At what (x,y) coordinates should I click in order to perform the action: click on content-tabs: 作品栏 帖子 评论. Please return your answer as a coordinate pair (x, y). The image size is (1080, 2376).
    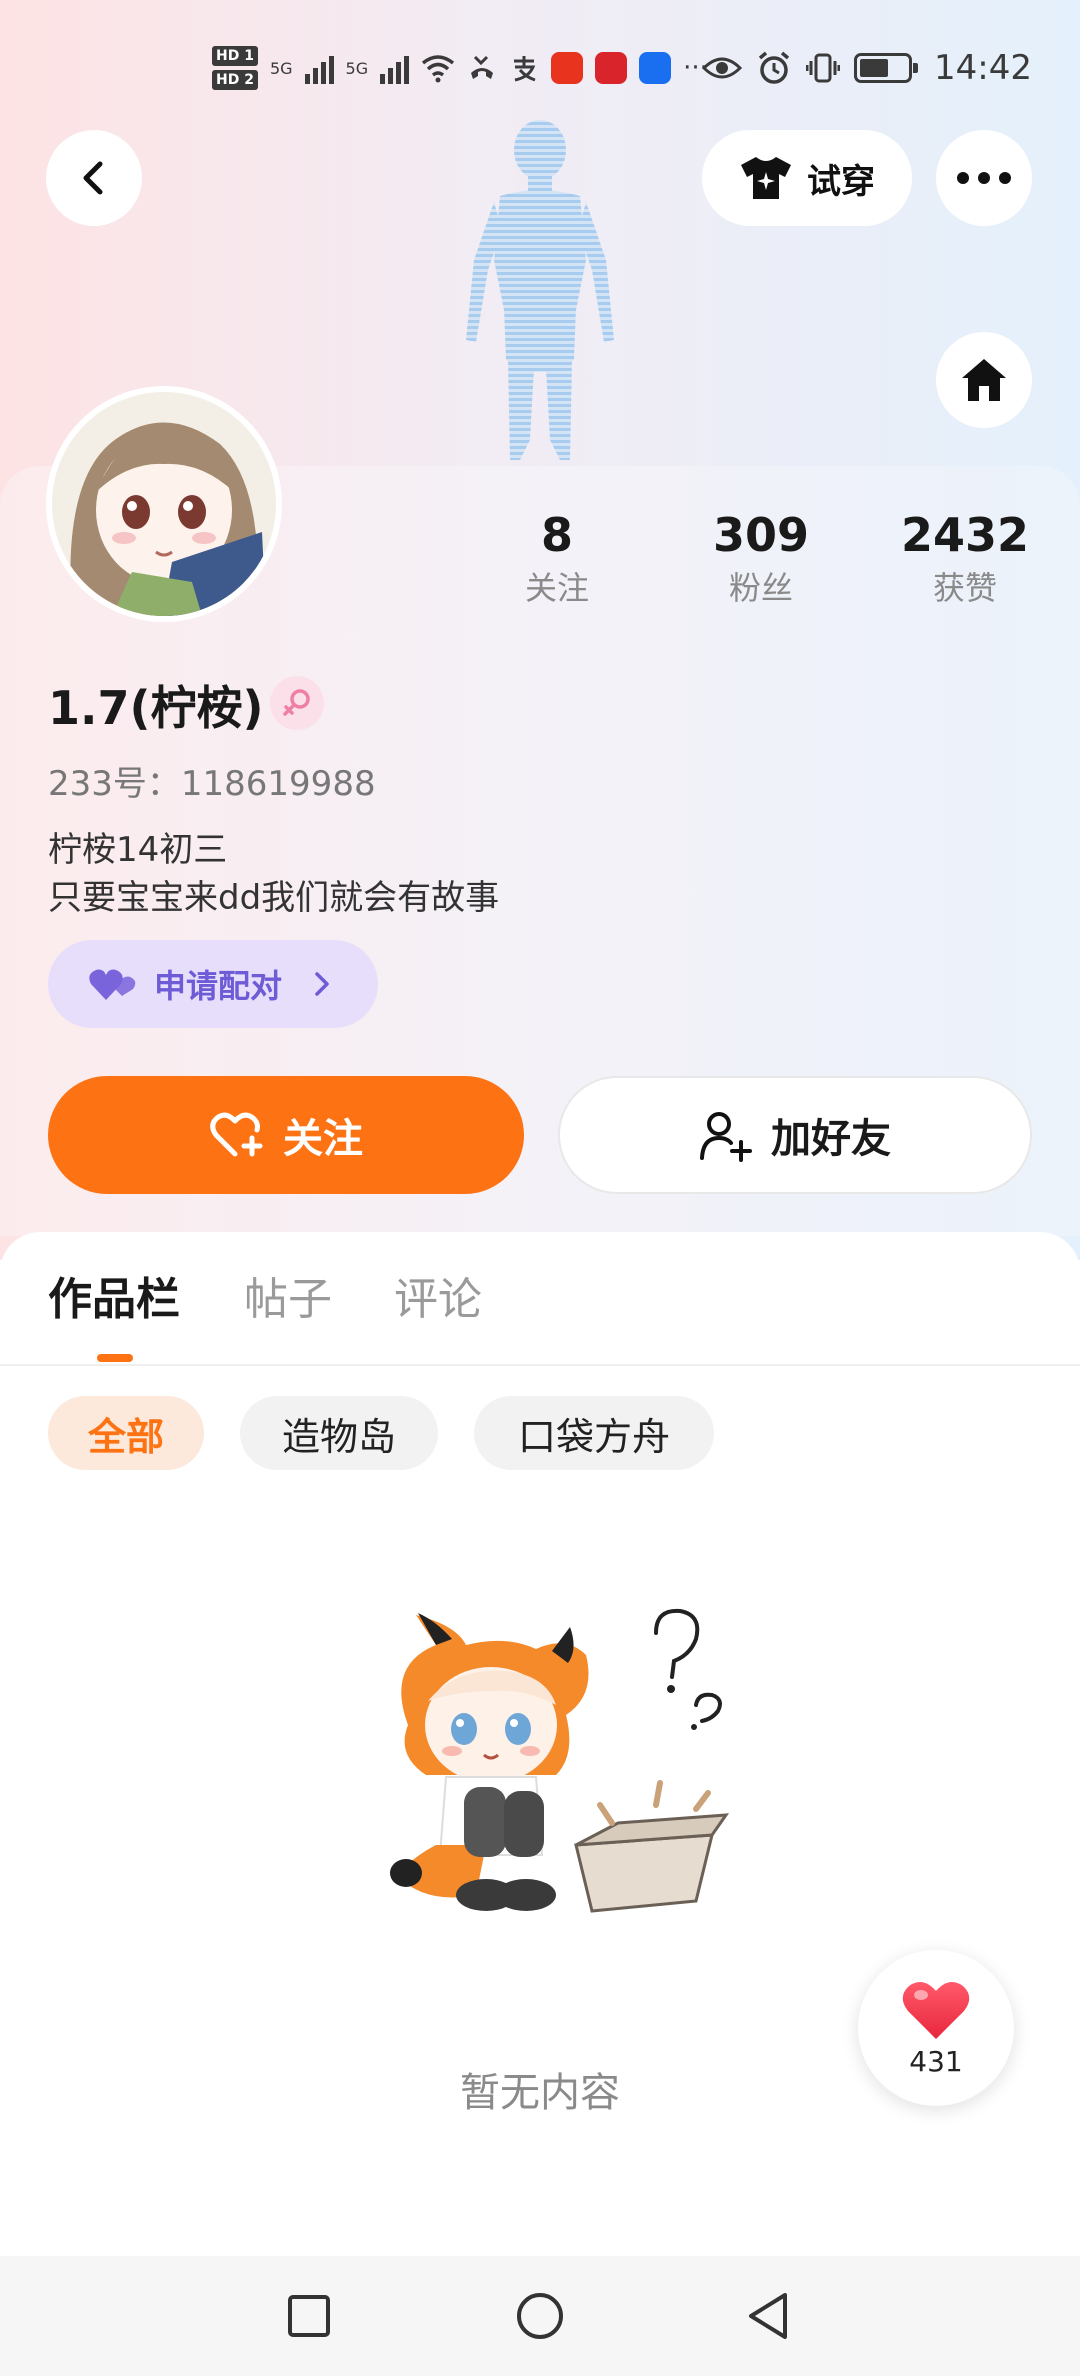
    Looking at the image, I should click on (540, 1315).